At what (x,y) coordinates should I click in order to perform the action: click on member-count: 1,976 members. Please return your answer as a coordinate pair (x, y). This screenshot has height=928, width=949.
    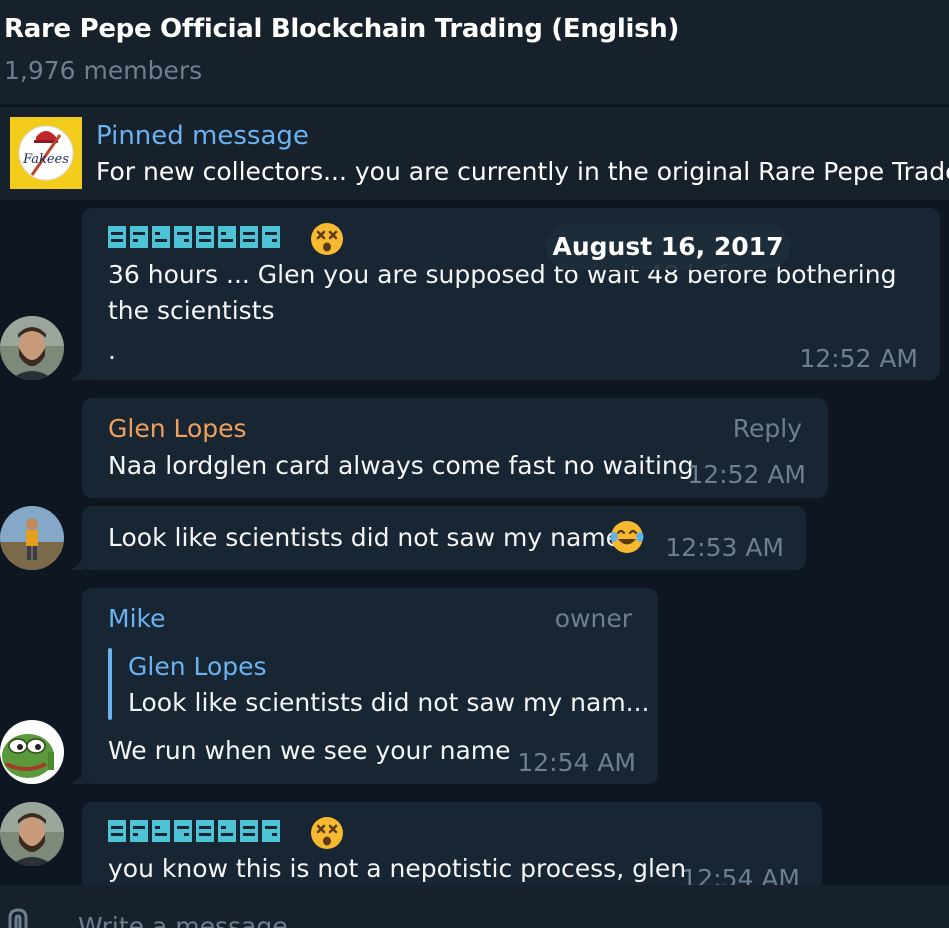
    Looking at the image, I should click on (103, 70).